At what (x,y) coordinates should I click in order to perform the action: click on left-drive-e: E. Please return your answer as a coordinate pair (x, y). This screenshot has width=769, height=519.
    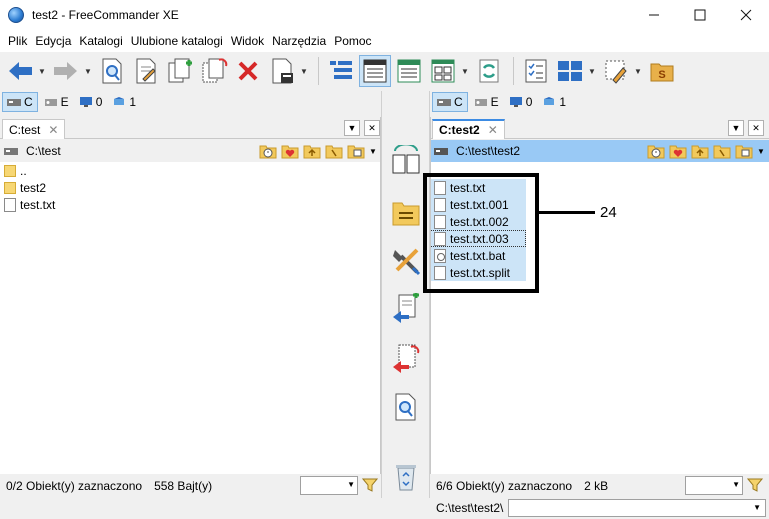
    Looking at the image, I should click on (56, 102).